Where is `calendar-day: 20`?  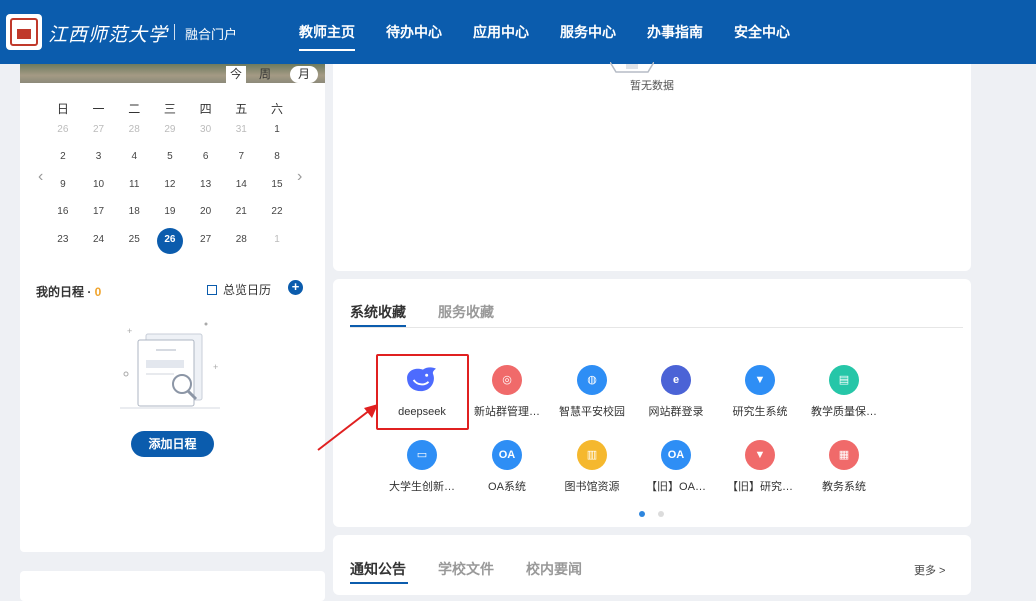 calendar-day: 20 is located at coordinates (206, 212).